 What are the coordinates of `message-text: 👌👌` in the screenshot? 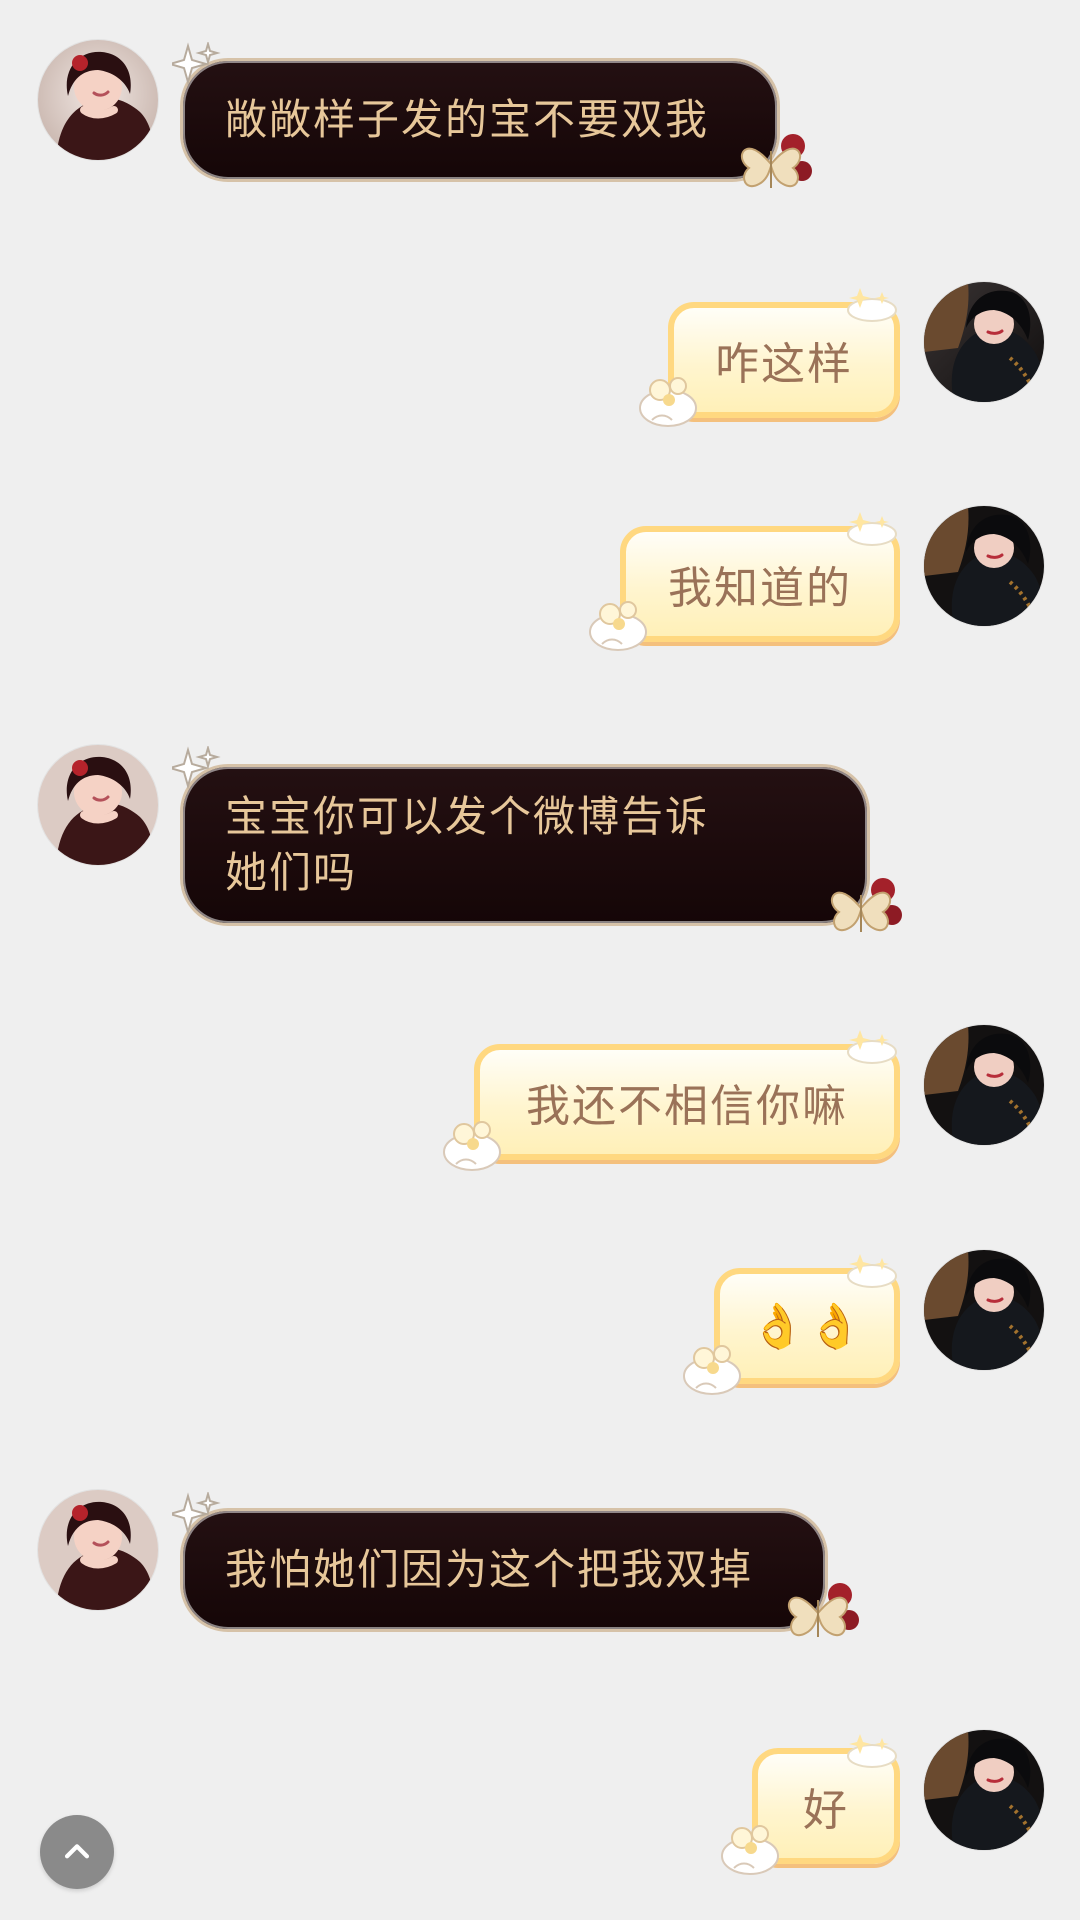 It's located at (807, 1326).